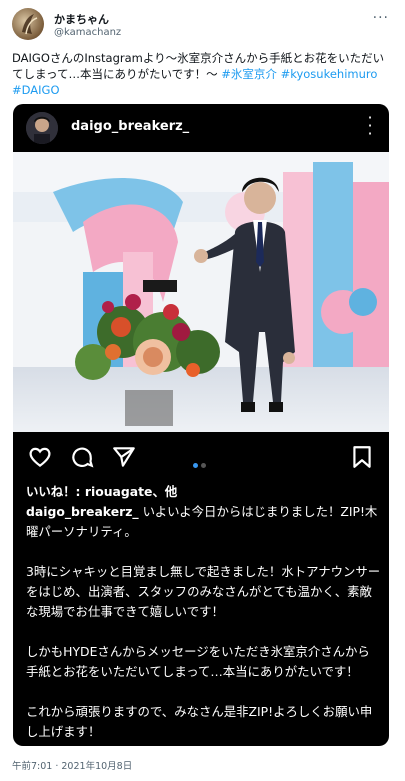 The width and height of the screenshot is (405, 781). Describe the element at coordinates (249, 74) in the screenshot. I see `hashtag-link: #氷室京介` at that location.